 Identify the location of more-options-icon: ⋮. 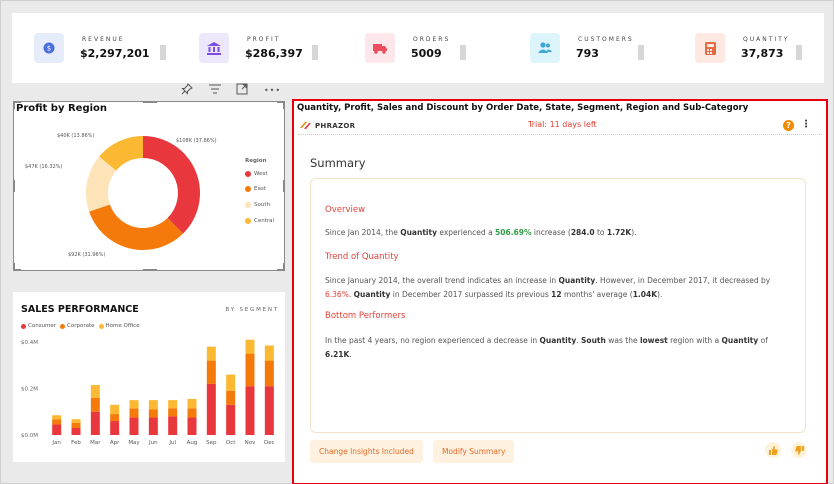
(806, 125).